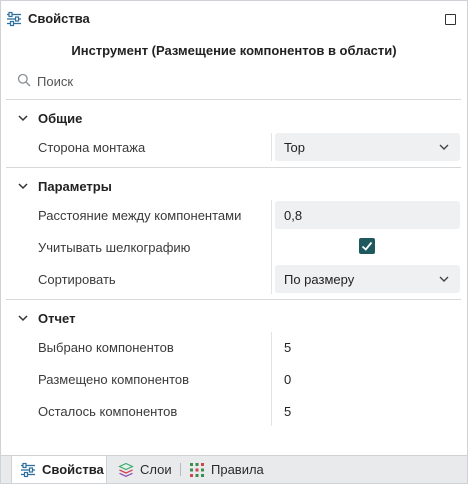  What do you see at coordinates (197, 469) in the screenshot?
I see `rules-grid-icon` at bounding box center [197, 469].